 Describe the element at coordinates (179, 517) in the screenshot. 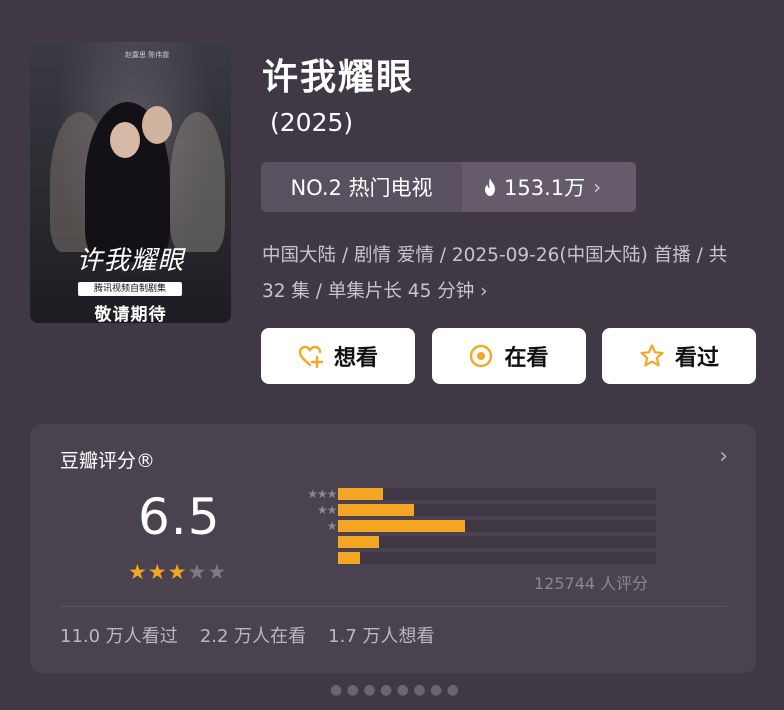

I see `rating-score: 6.5` at that location.